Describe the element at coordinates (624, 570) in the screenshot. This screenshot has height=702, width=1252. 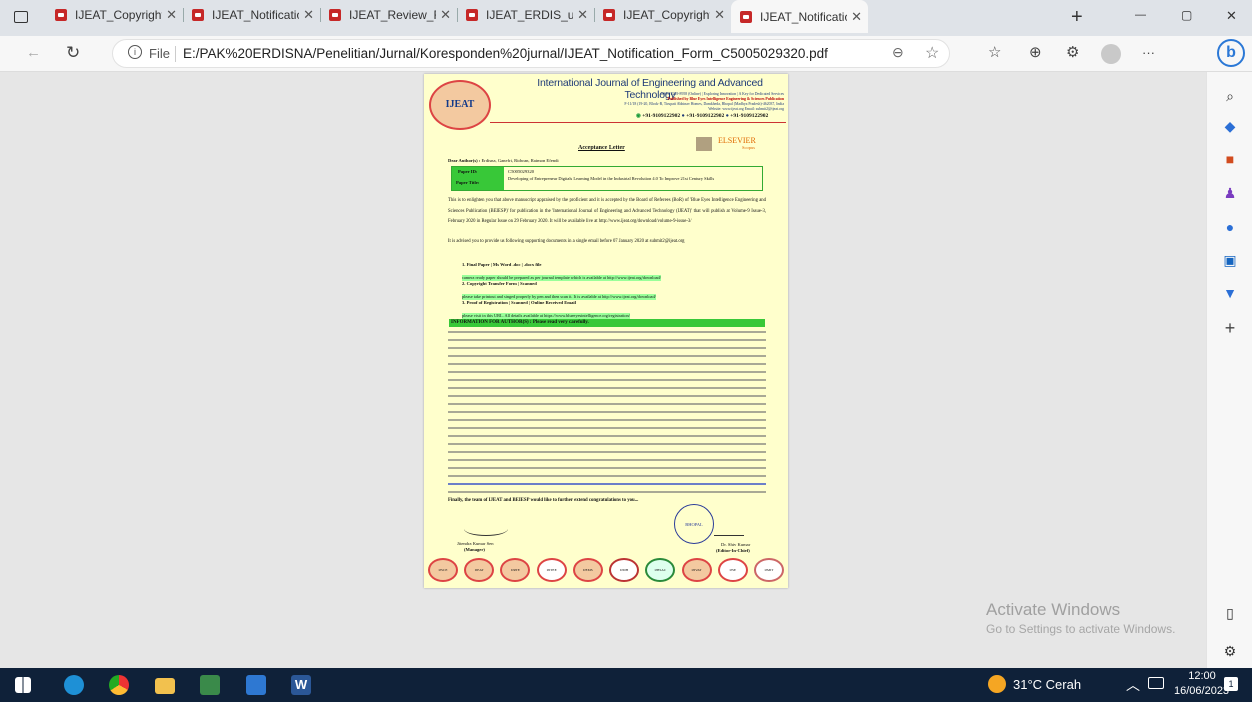
I see `journal-logo-6: IJMH` at that location.